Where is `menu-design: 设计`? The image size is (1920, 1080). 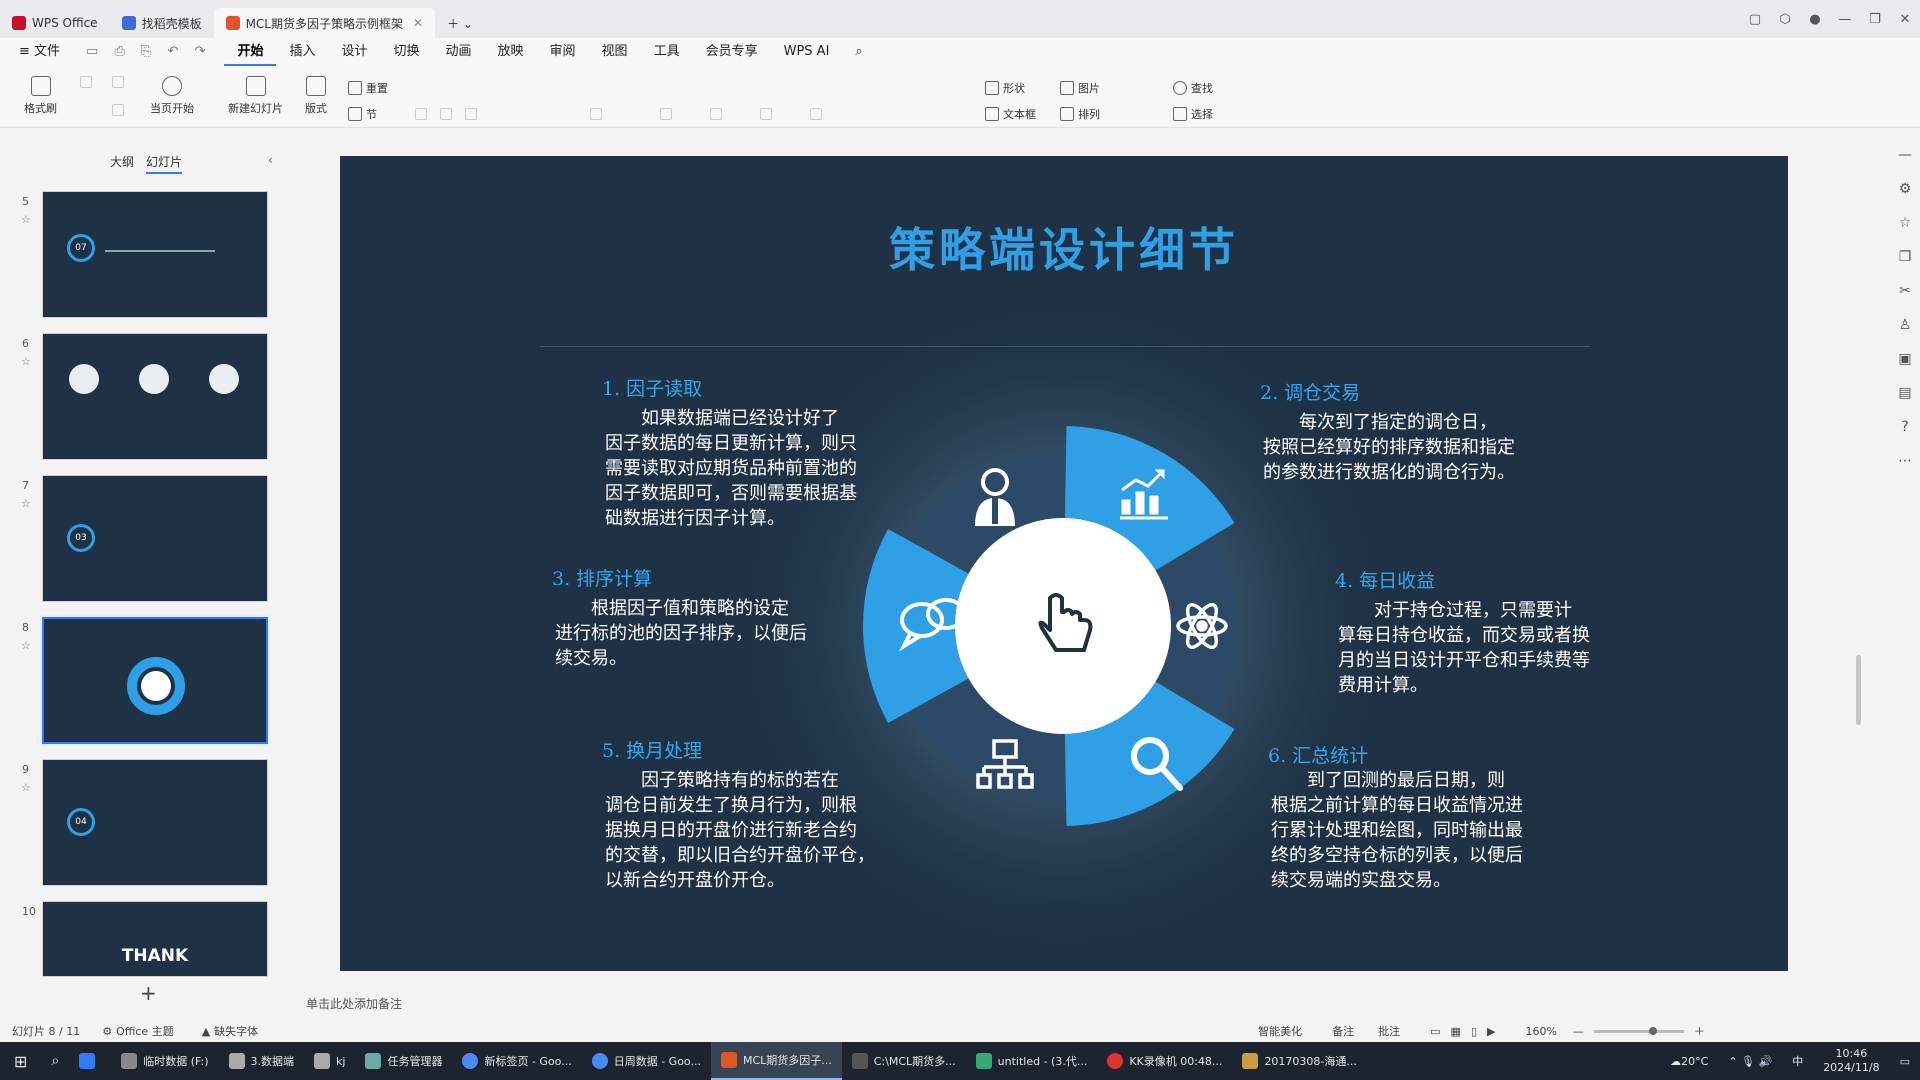 menu-design: 设计 is located at coordinates (354, 52).